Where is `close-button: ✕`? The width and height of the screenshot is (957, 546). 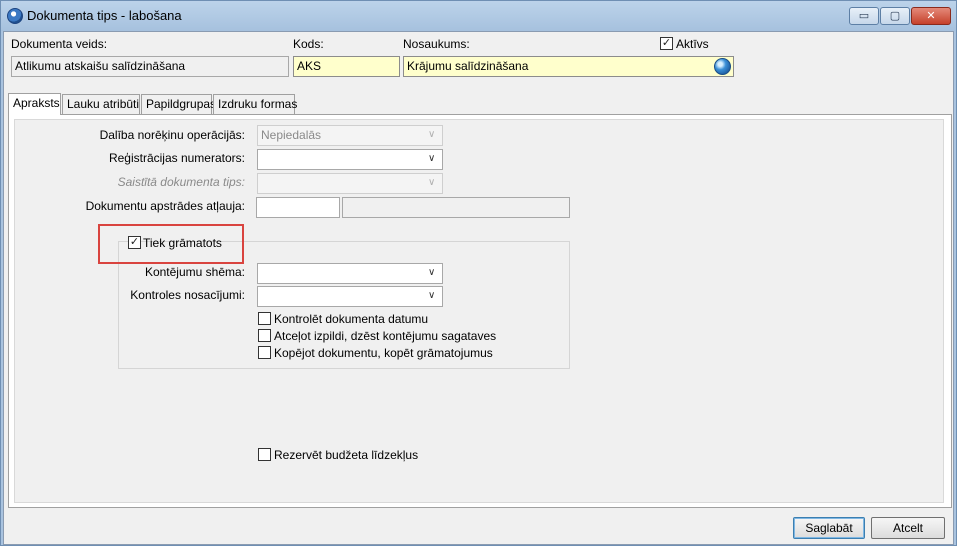
close-button: ✕ is located at coordinates (931, 16).